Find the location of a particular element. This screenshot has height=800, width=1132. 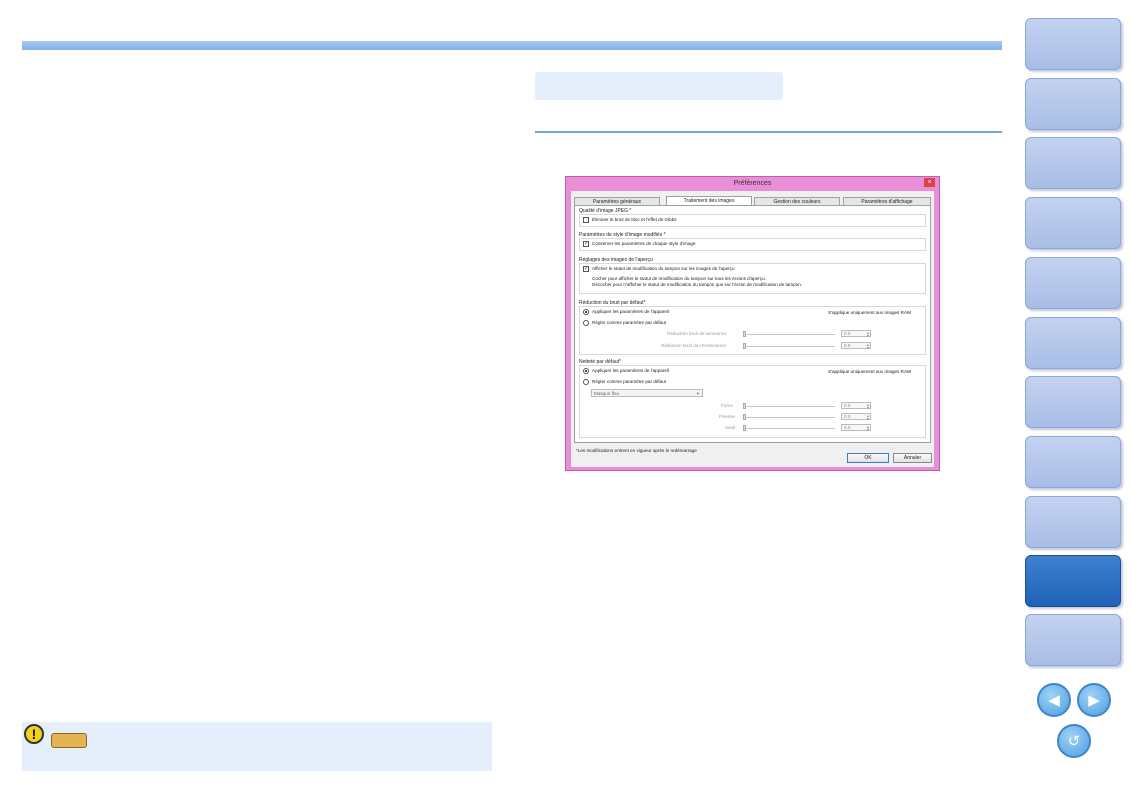

luminance-label: Réduction bruit de luminance is located at coordinates (697, 333).